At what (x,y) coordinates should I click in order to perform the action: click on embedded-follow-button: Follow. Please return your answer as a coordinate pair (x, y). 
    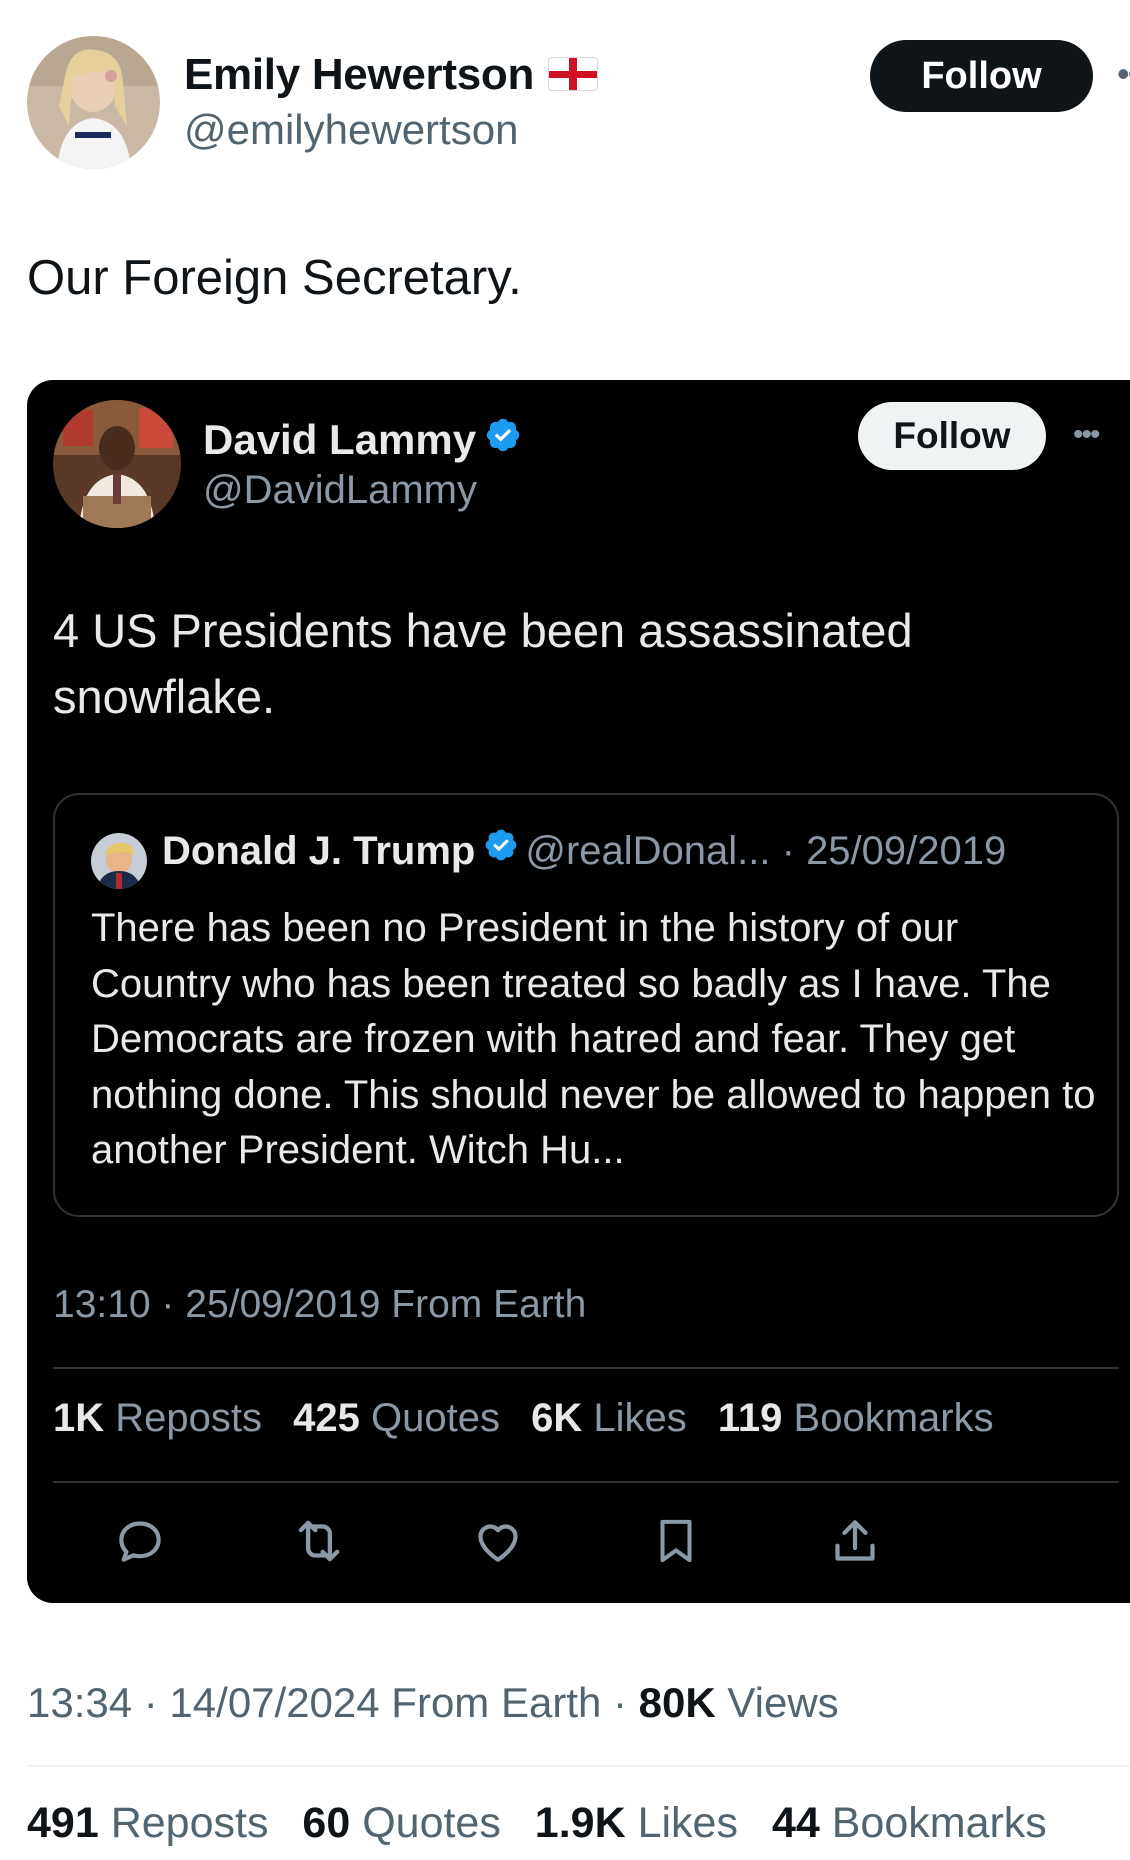
    Looking at the image, I should click on (952, 436).